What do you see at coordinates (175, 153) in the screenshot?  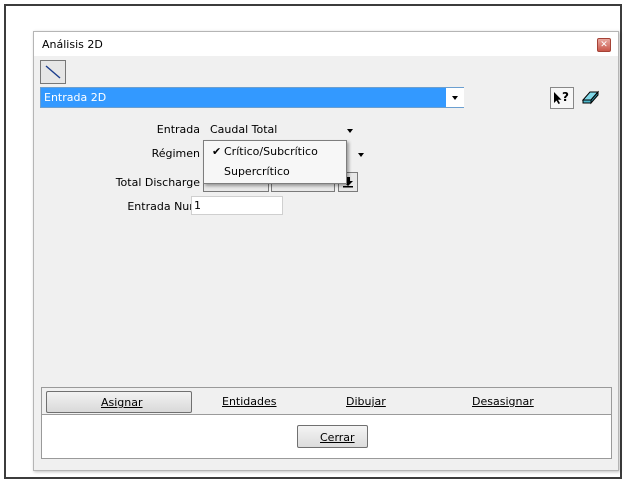 I see `regimen-label: Régimen` at bounding box center [175, 153].